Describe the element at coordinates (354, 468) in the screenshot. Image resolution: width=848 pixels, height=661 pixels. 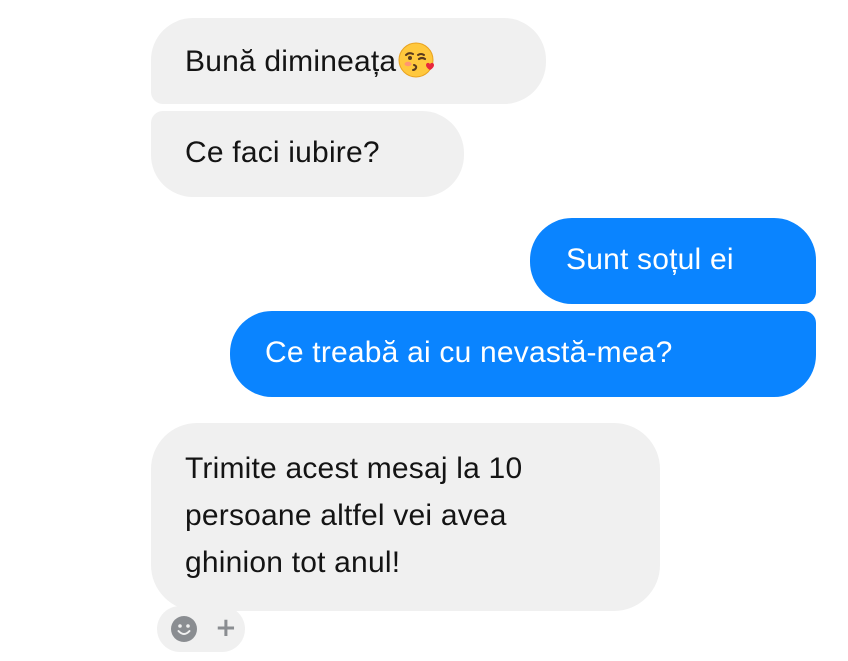
I see `message-text-line: Trimite acest mesaj la 10` at that location.